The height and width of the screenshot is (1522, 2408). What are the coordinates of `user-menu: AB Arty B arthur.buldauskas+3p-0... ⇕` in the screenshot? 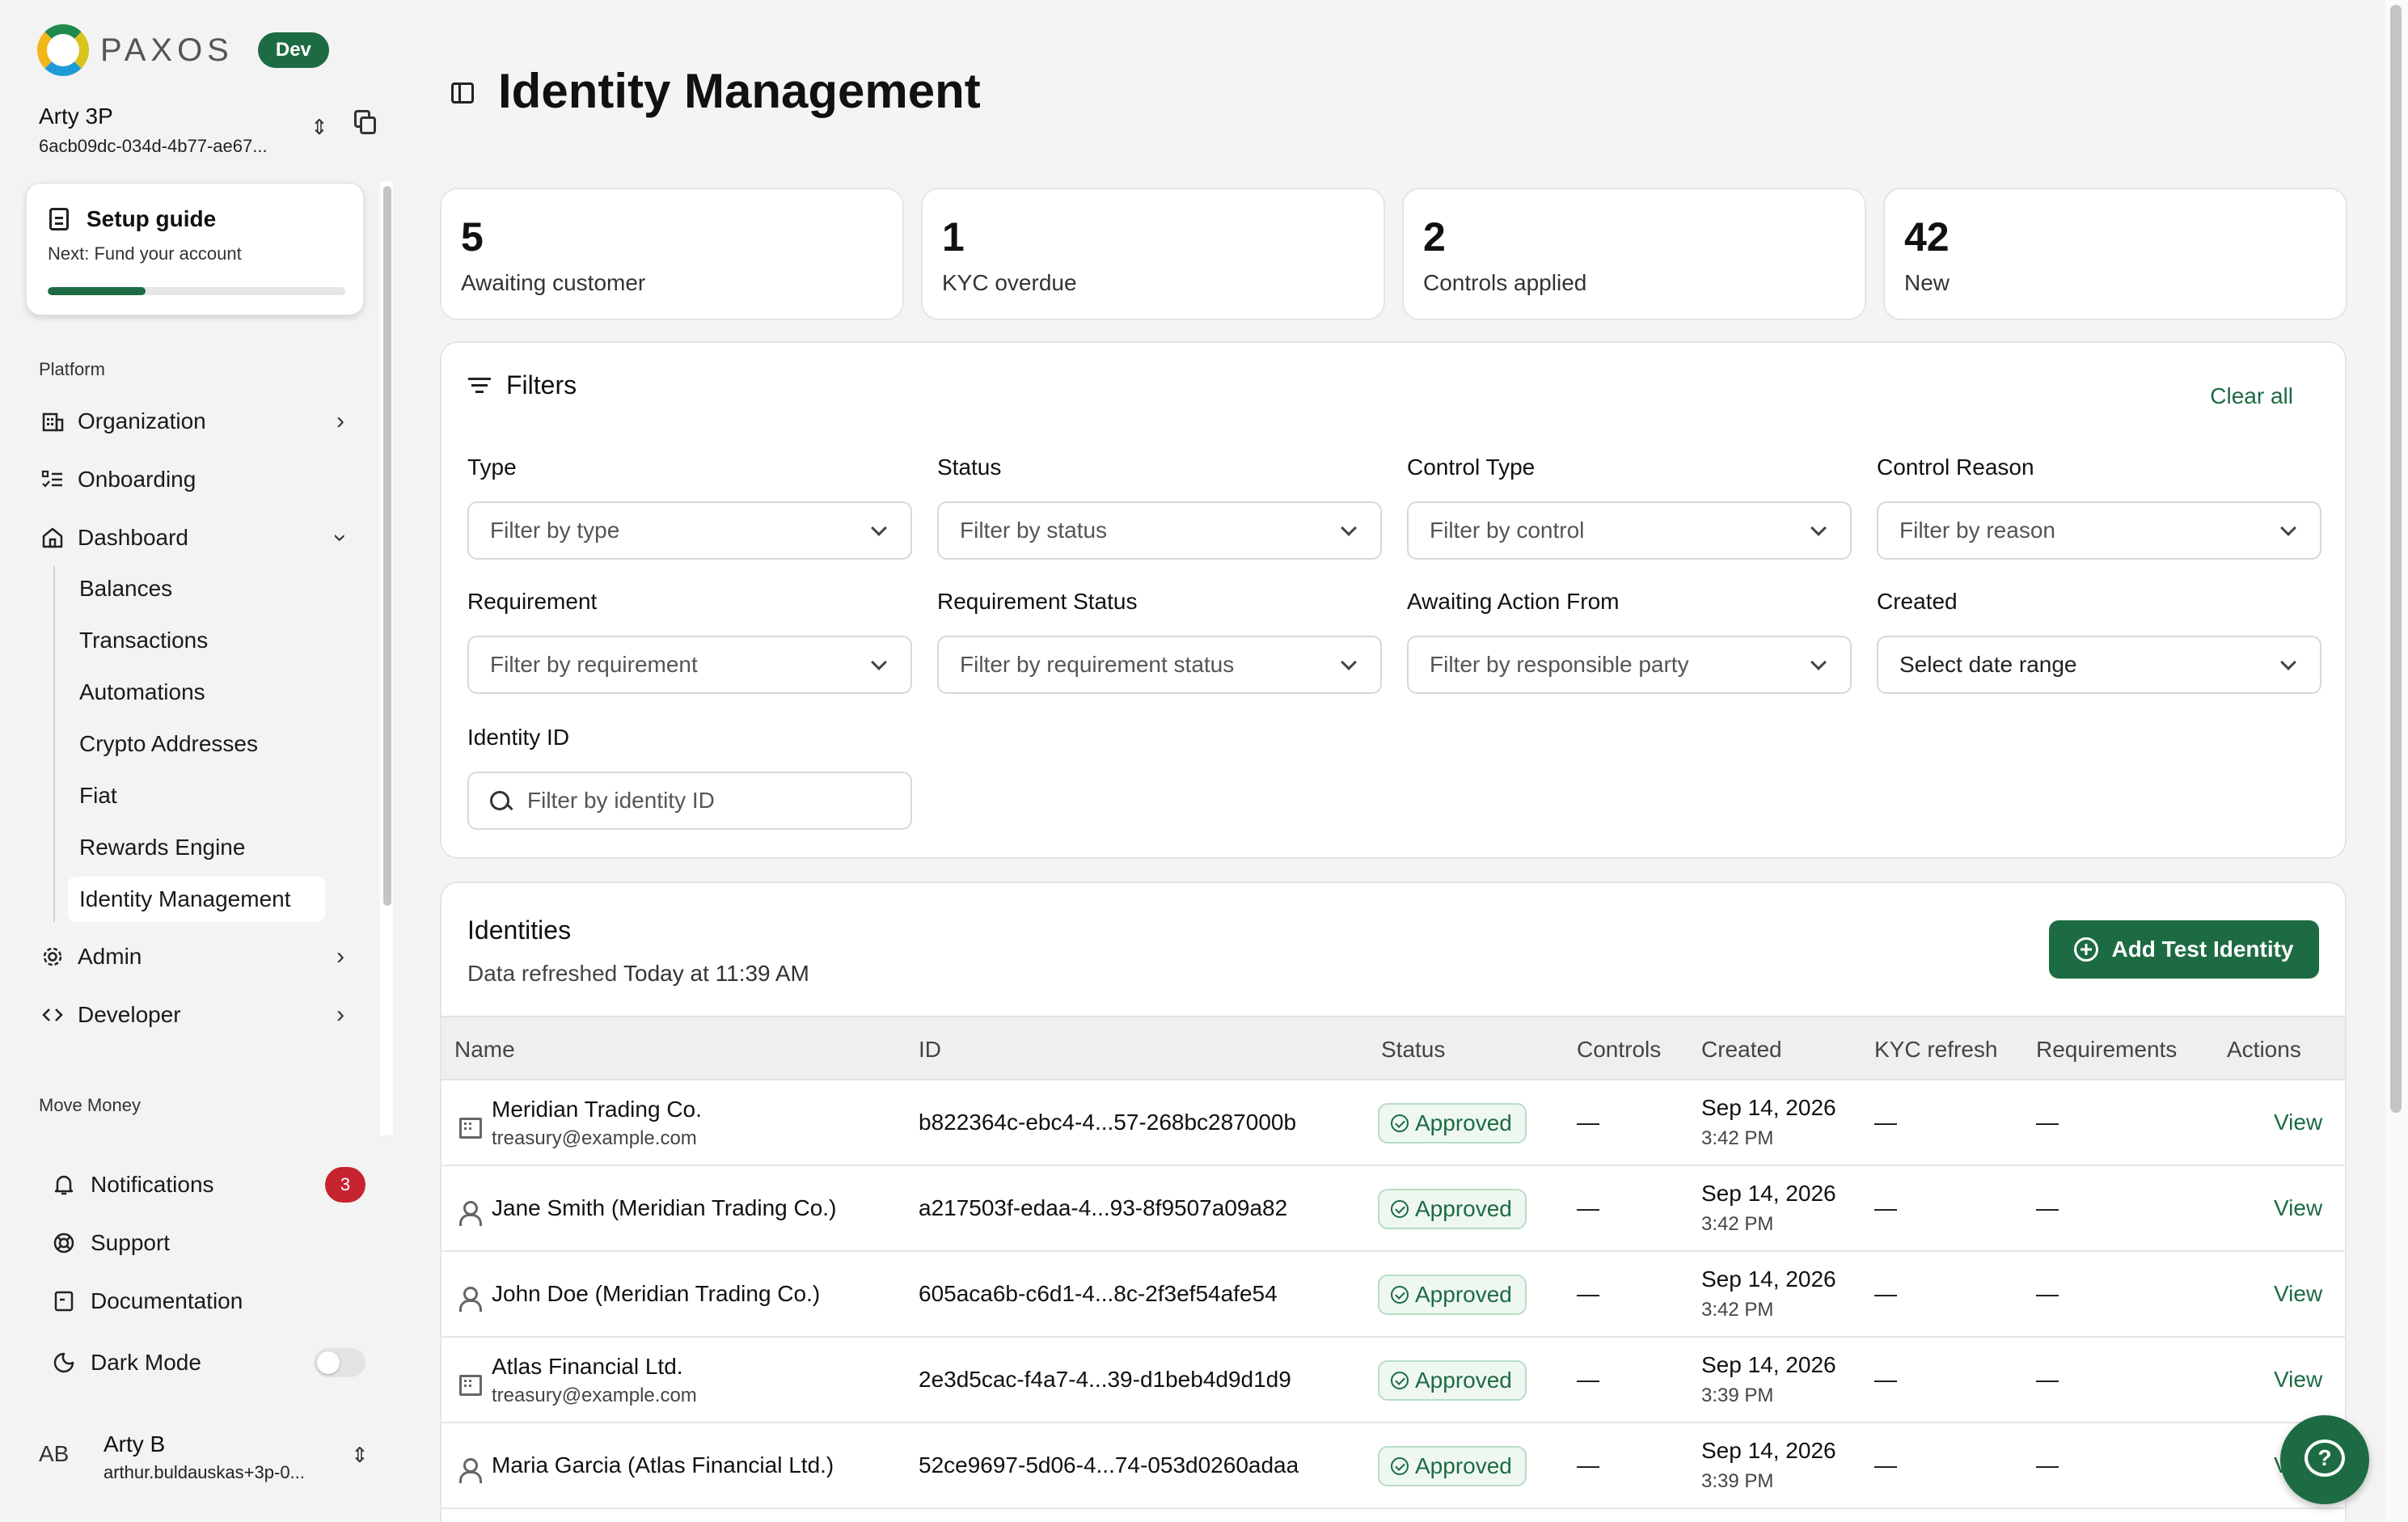 It's located at (208, 1459).